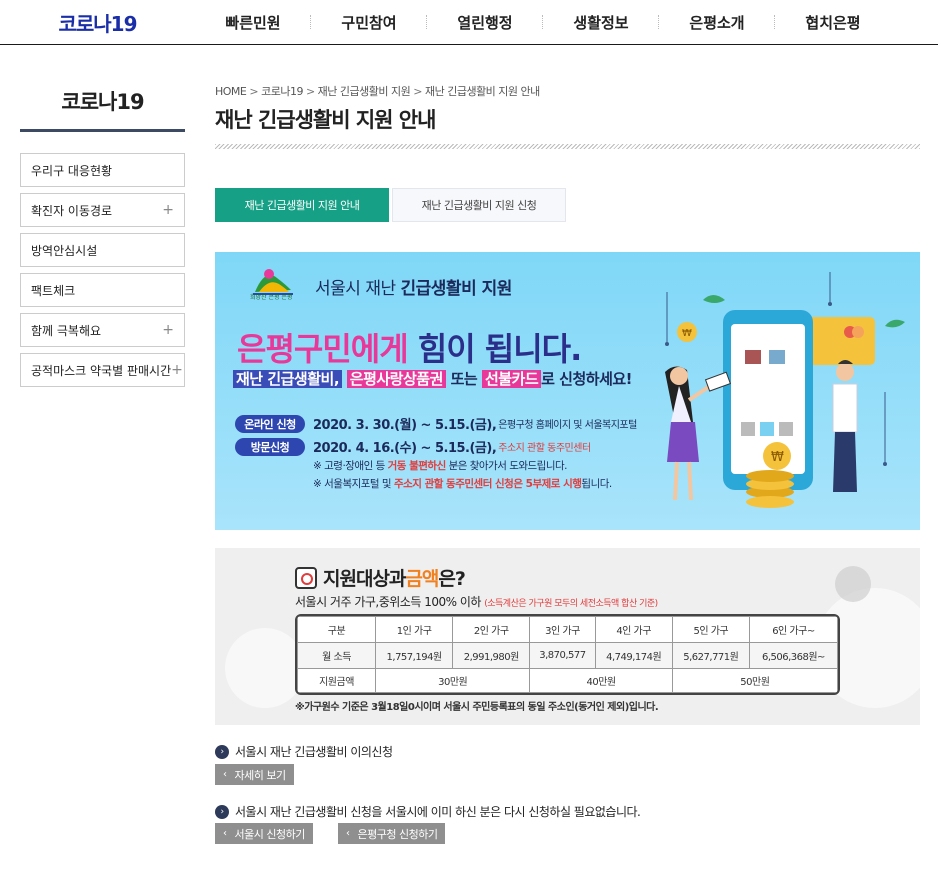 This screenshot has width=938, height=877. I want to click on sidebar-item-label: 방역안심시설, so click(64, 250).